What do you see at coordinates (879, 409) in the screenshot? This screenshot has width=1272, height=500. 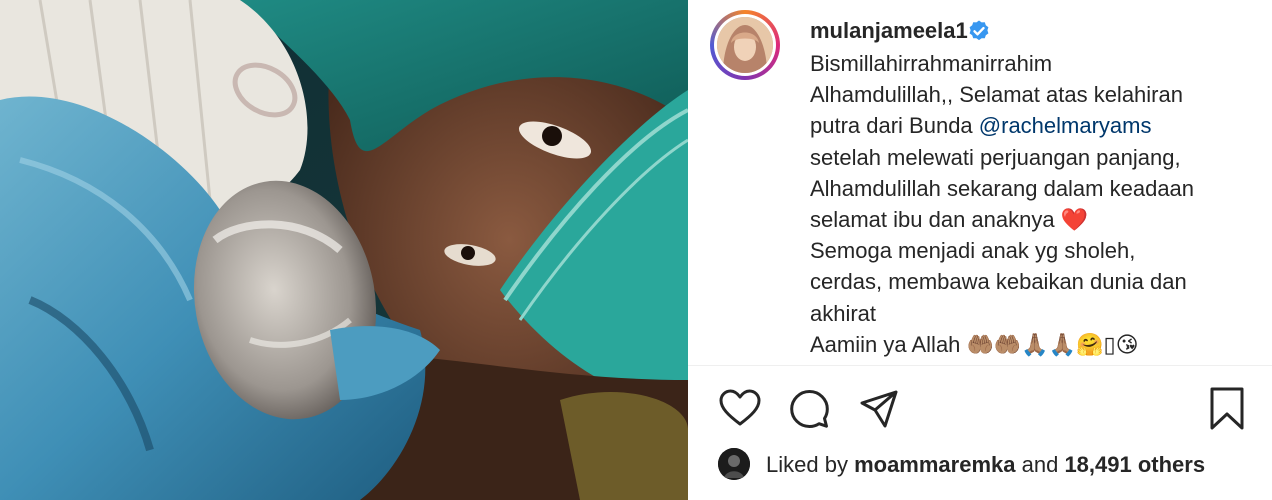 I see `share-icon` at bounding box center [879, 409].